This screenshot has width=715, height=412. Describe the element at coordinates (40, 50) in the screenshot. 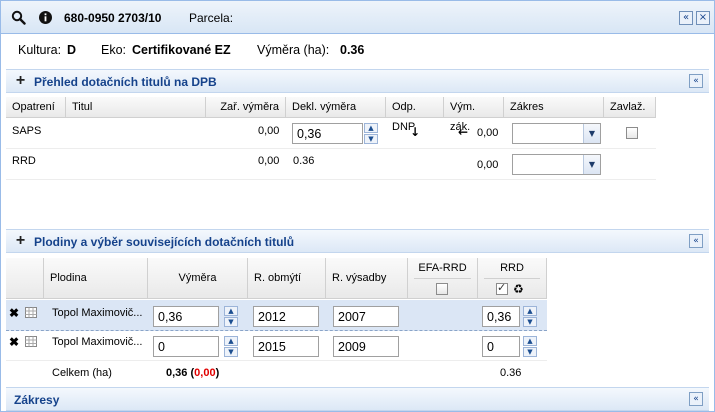

I see `kultura-label: Kultura:` at that location.